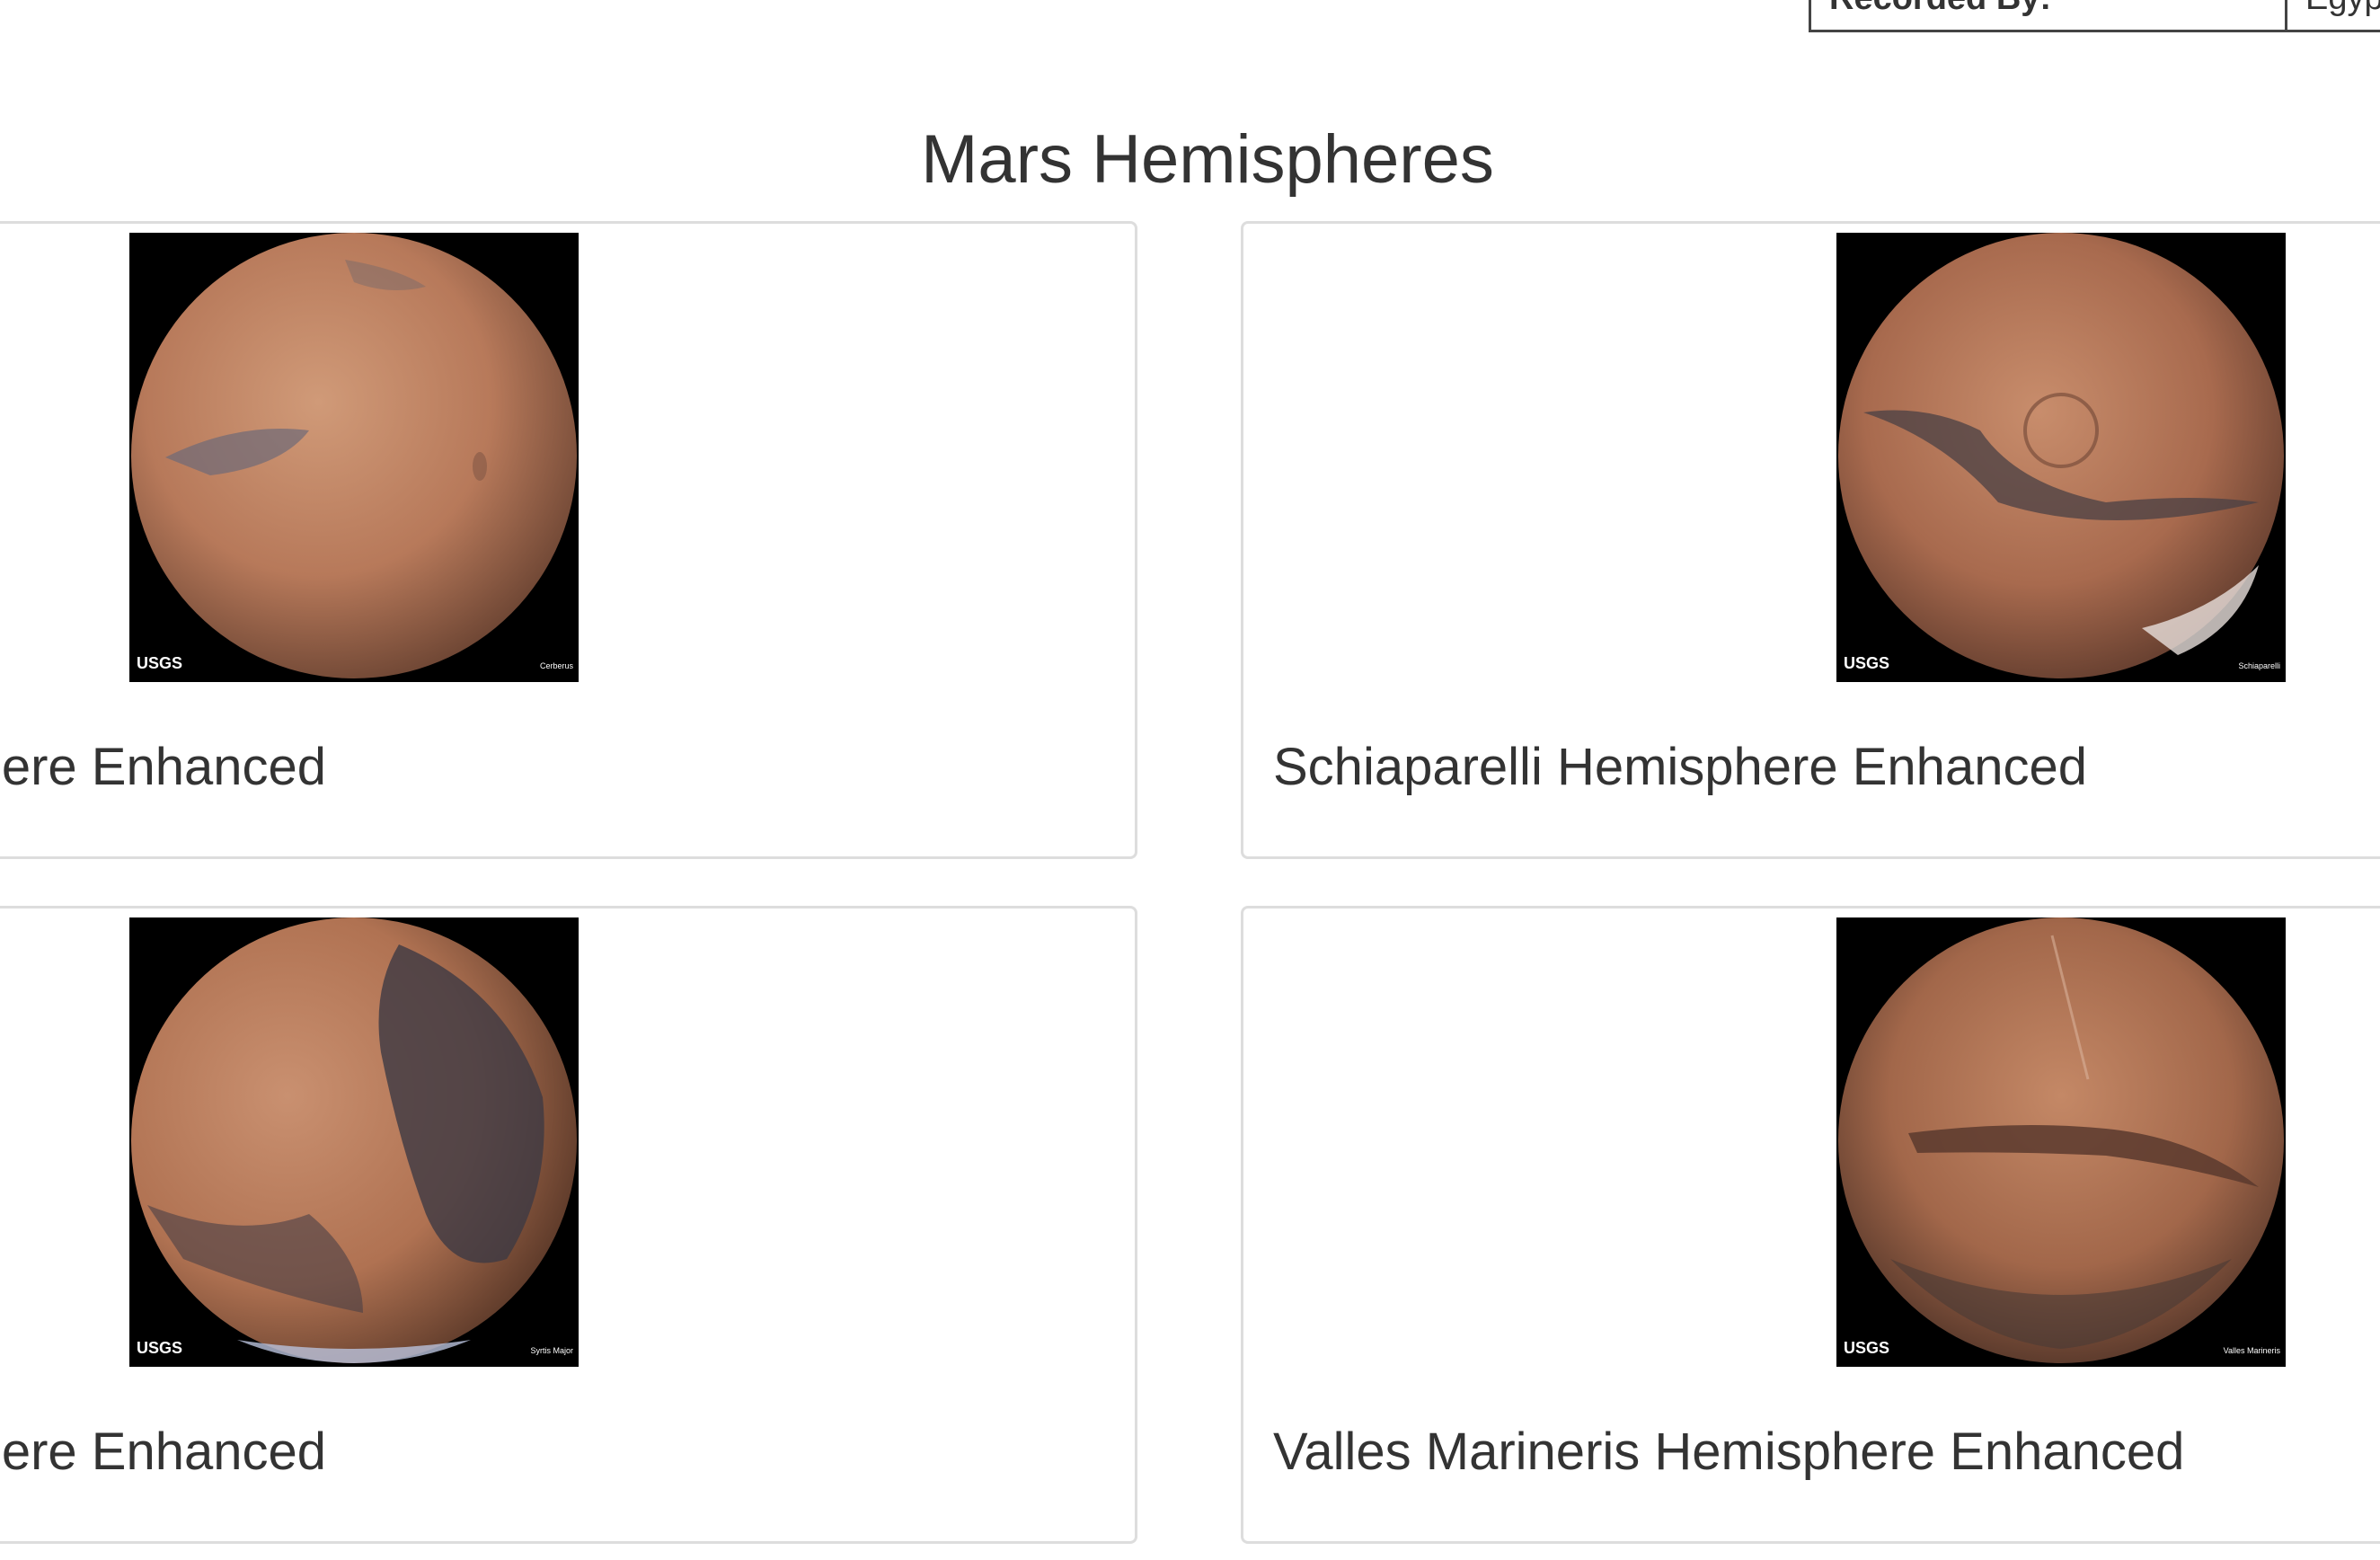 This screenshot has height=1560, width=2380. What do you see at coordinates (1680, 767) in the screenshot?
I see `hemisphere-title: Schiaparelli Hemisphere Enhanced` at bounding box center [1680, 767].